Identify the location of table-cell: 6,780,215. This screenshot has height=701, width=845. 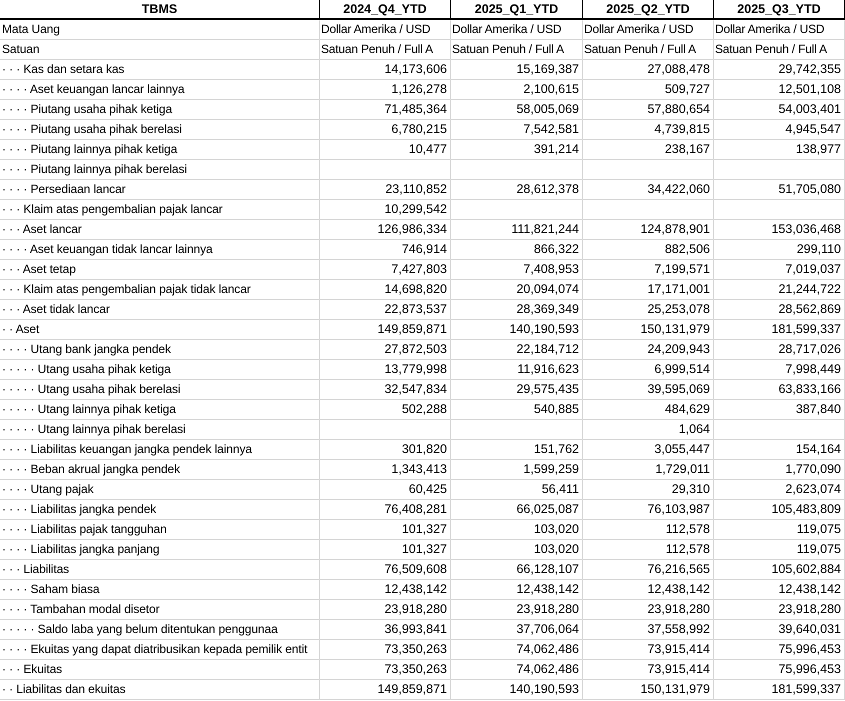
(385, 129).